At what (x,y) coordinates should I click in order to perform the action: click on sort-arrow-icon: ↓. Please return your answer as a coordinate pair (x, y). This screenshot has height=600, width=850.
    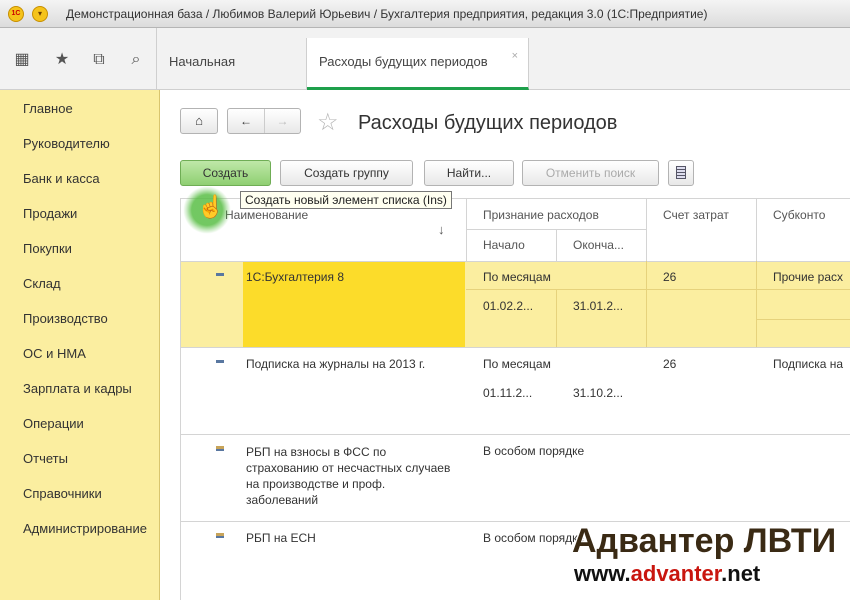
    Looking at the image, I should click on (441, 229).